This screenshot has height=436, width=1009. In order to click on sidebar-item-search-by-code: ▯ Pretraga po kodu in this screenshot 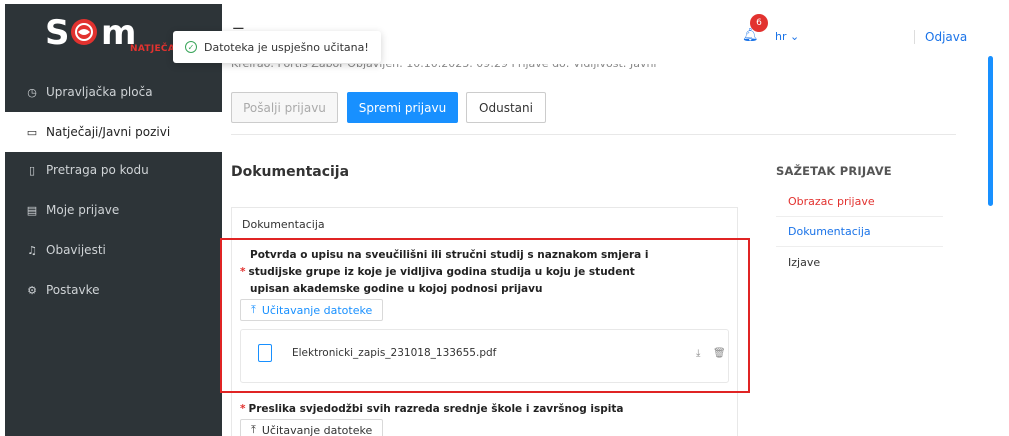, I will do `click(113, 170)`.